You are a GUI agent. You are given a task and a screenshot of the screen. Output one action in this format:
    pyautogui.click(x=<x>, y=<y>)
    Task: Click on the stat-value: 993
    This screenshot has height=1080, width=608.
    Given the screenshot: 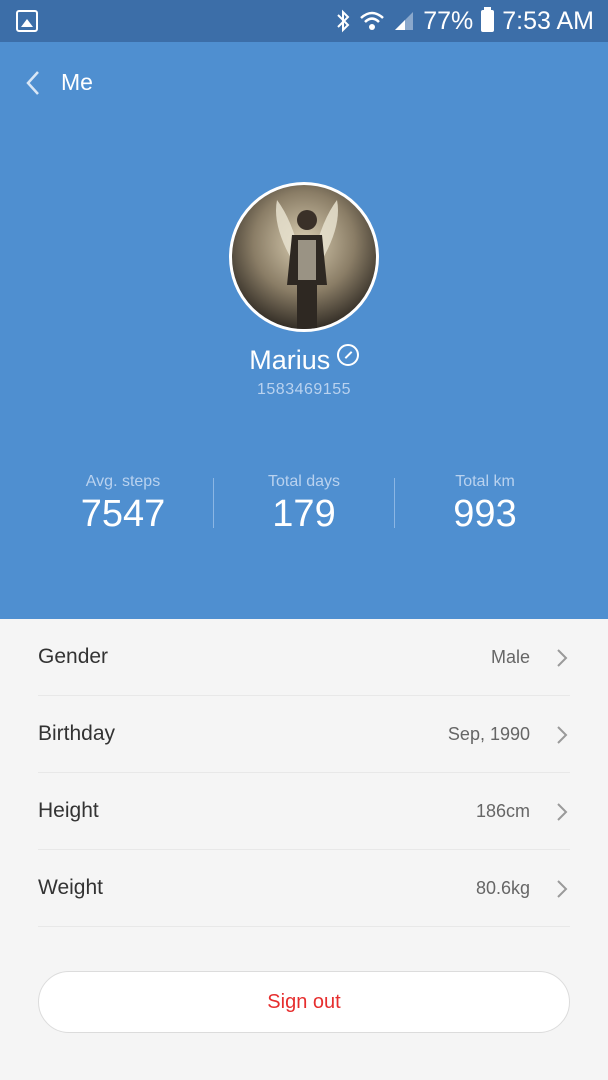 What is the action you would take?
    pyautogui.click(x=485, y=514)
    